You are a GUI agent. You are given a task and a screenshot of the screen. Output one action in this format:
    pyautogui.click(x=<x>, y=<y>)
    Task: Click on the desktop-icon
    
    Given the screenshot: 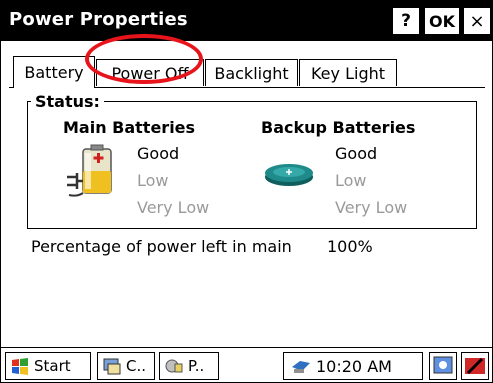 What is the action you would take?
    pyautogui.click(x=443, y=365)
    